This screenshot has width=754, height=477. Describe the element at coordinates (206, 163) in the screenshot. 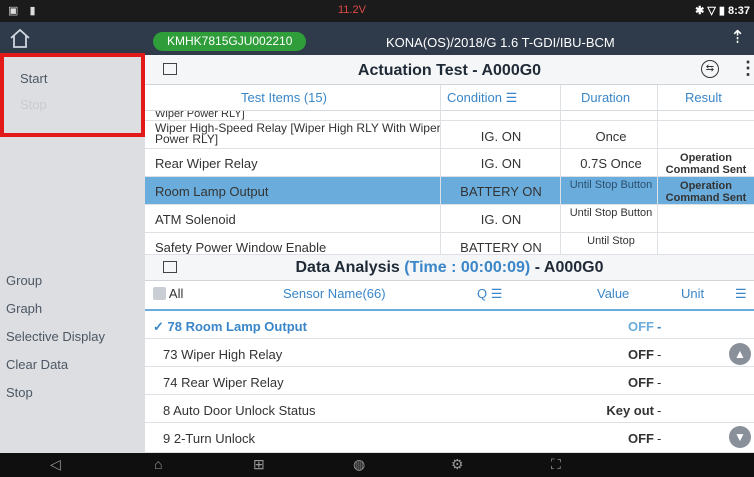

I see `row-name: Rear Wiper Relay` at that location.